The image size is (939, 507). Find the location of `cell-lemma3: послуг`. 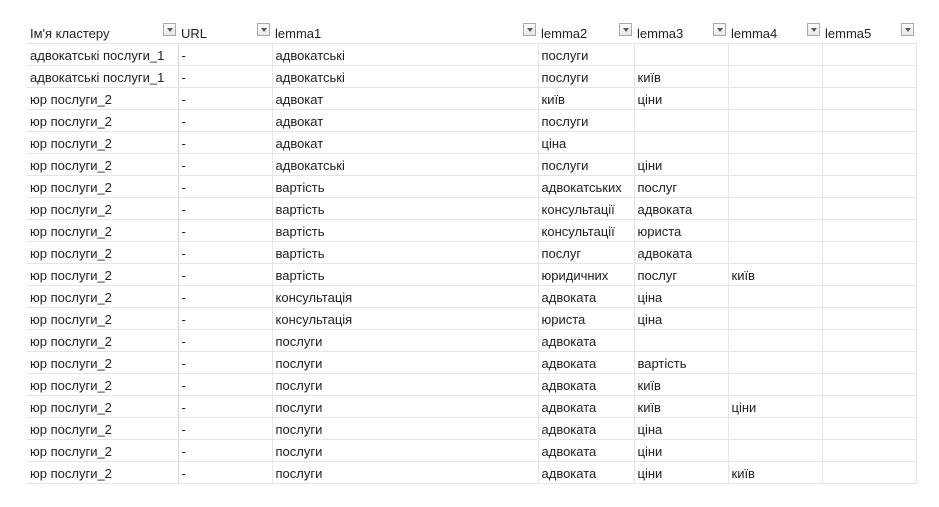

cell-lemma3: послуг is located at coordinates (681, 274).